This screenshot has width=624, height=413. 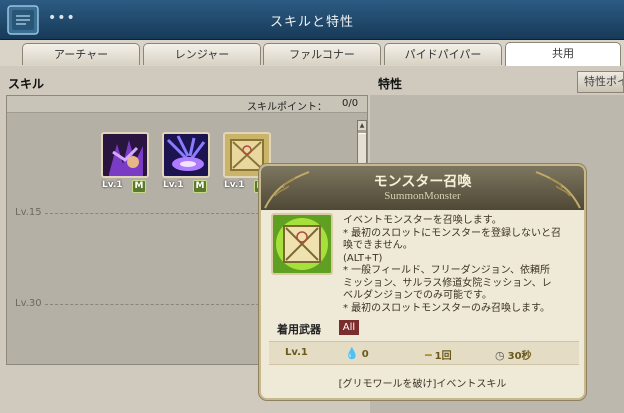 What do you see at coordinates (563, 54) in the screenshot?
I see `tab-common: 共用` at bounding box center [563, 54].